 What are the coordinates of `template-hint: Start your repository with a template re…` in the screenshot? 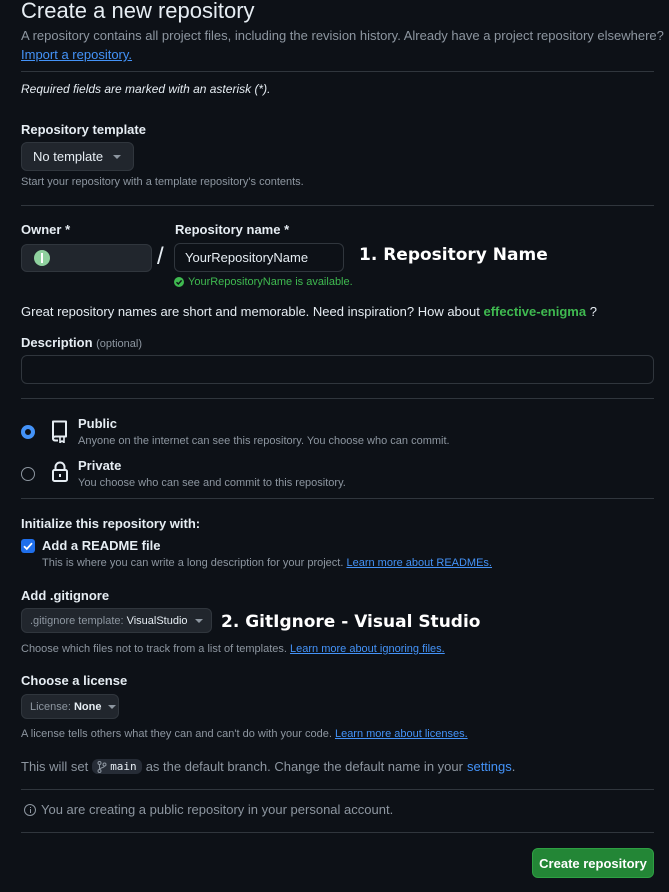 It's located at (162, 182).